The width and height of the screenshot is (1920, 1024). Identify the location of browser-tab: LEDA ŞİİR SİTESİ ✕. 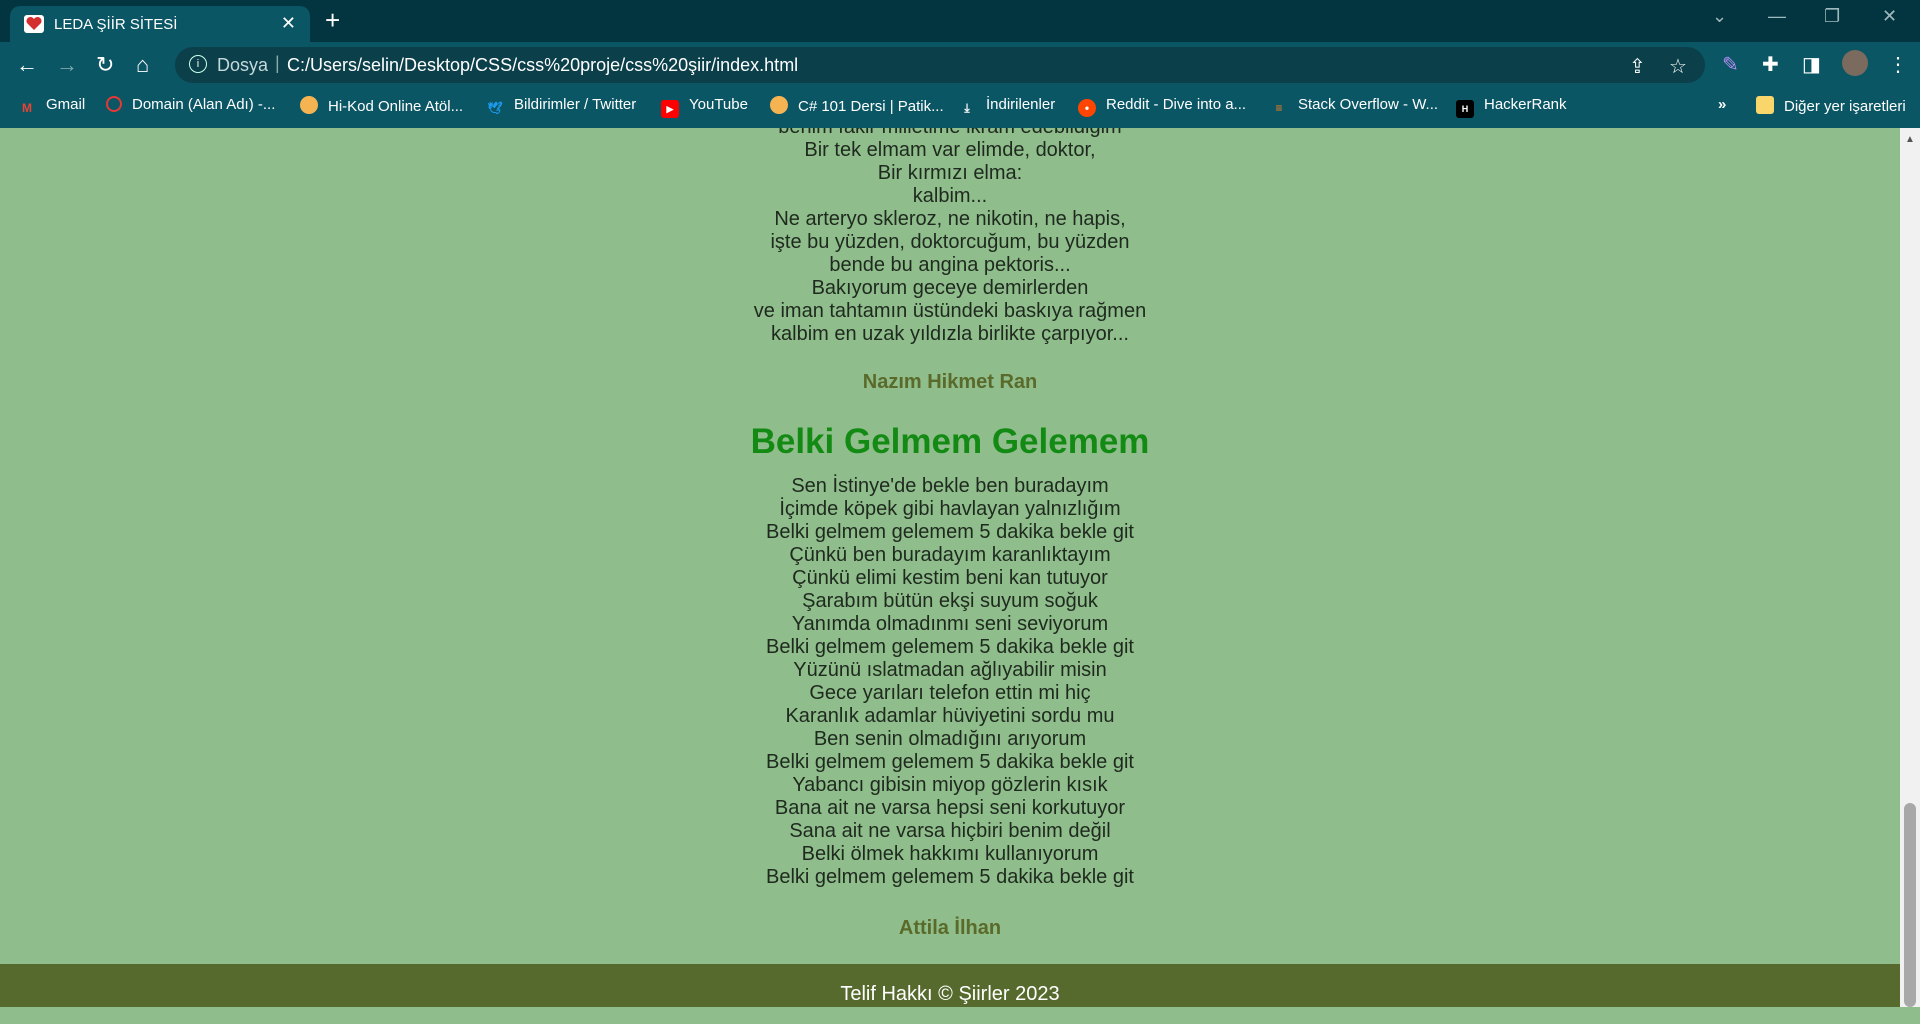
(160, 24).